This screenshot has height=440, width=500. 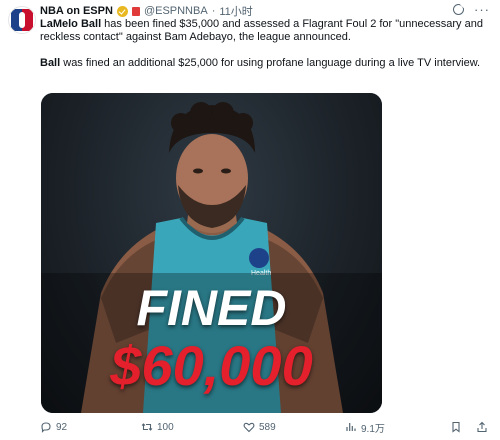 I want to click on nba-logo, so click(x=22, y=20).